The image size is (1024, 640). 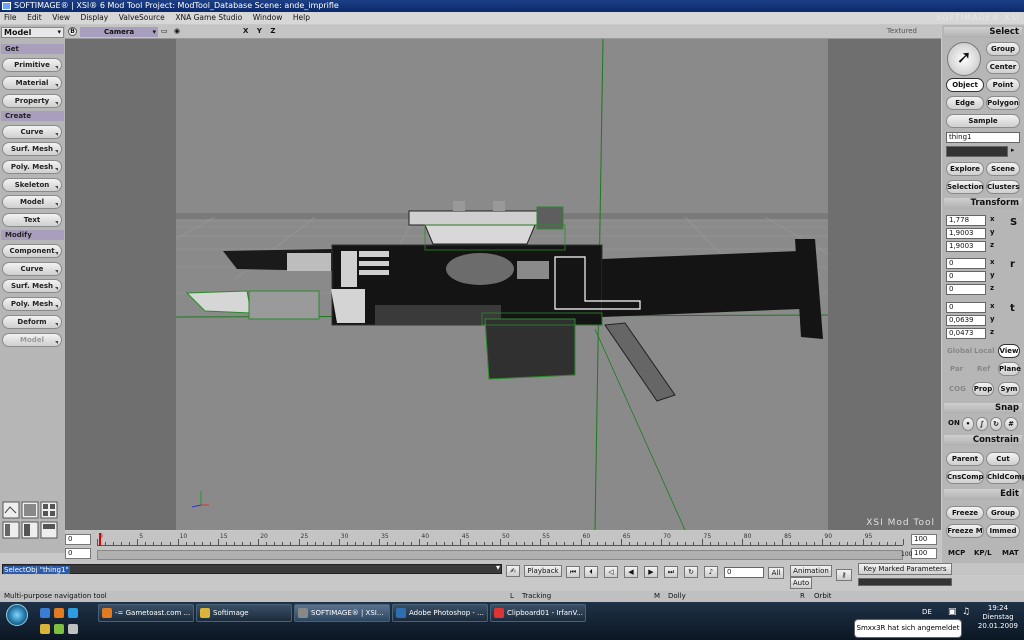 I want to click on freeze-button: Freeze, so click(x=965, y=513).